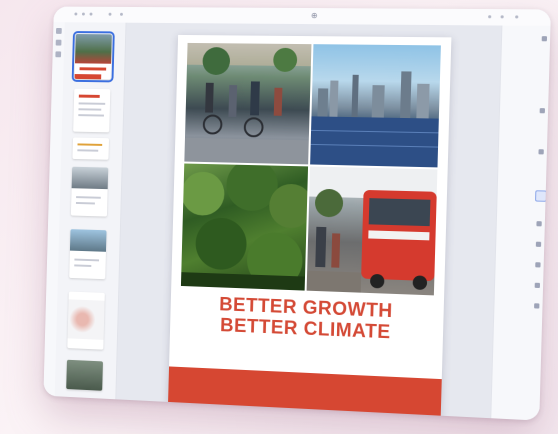 This screenshot has height=434, width=558. I want to click on search-icon, so click(58, 42).